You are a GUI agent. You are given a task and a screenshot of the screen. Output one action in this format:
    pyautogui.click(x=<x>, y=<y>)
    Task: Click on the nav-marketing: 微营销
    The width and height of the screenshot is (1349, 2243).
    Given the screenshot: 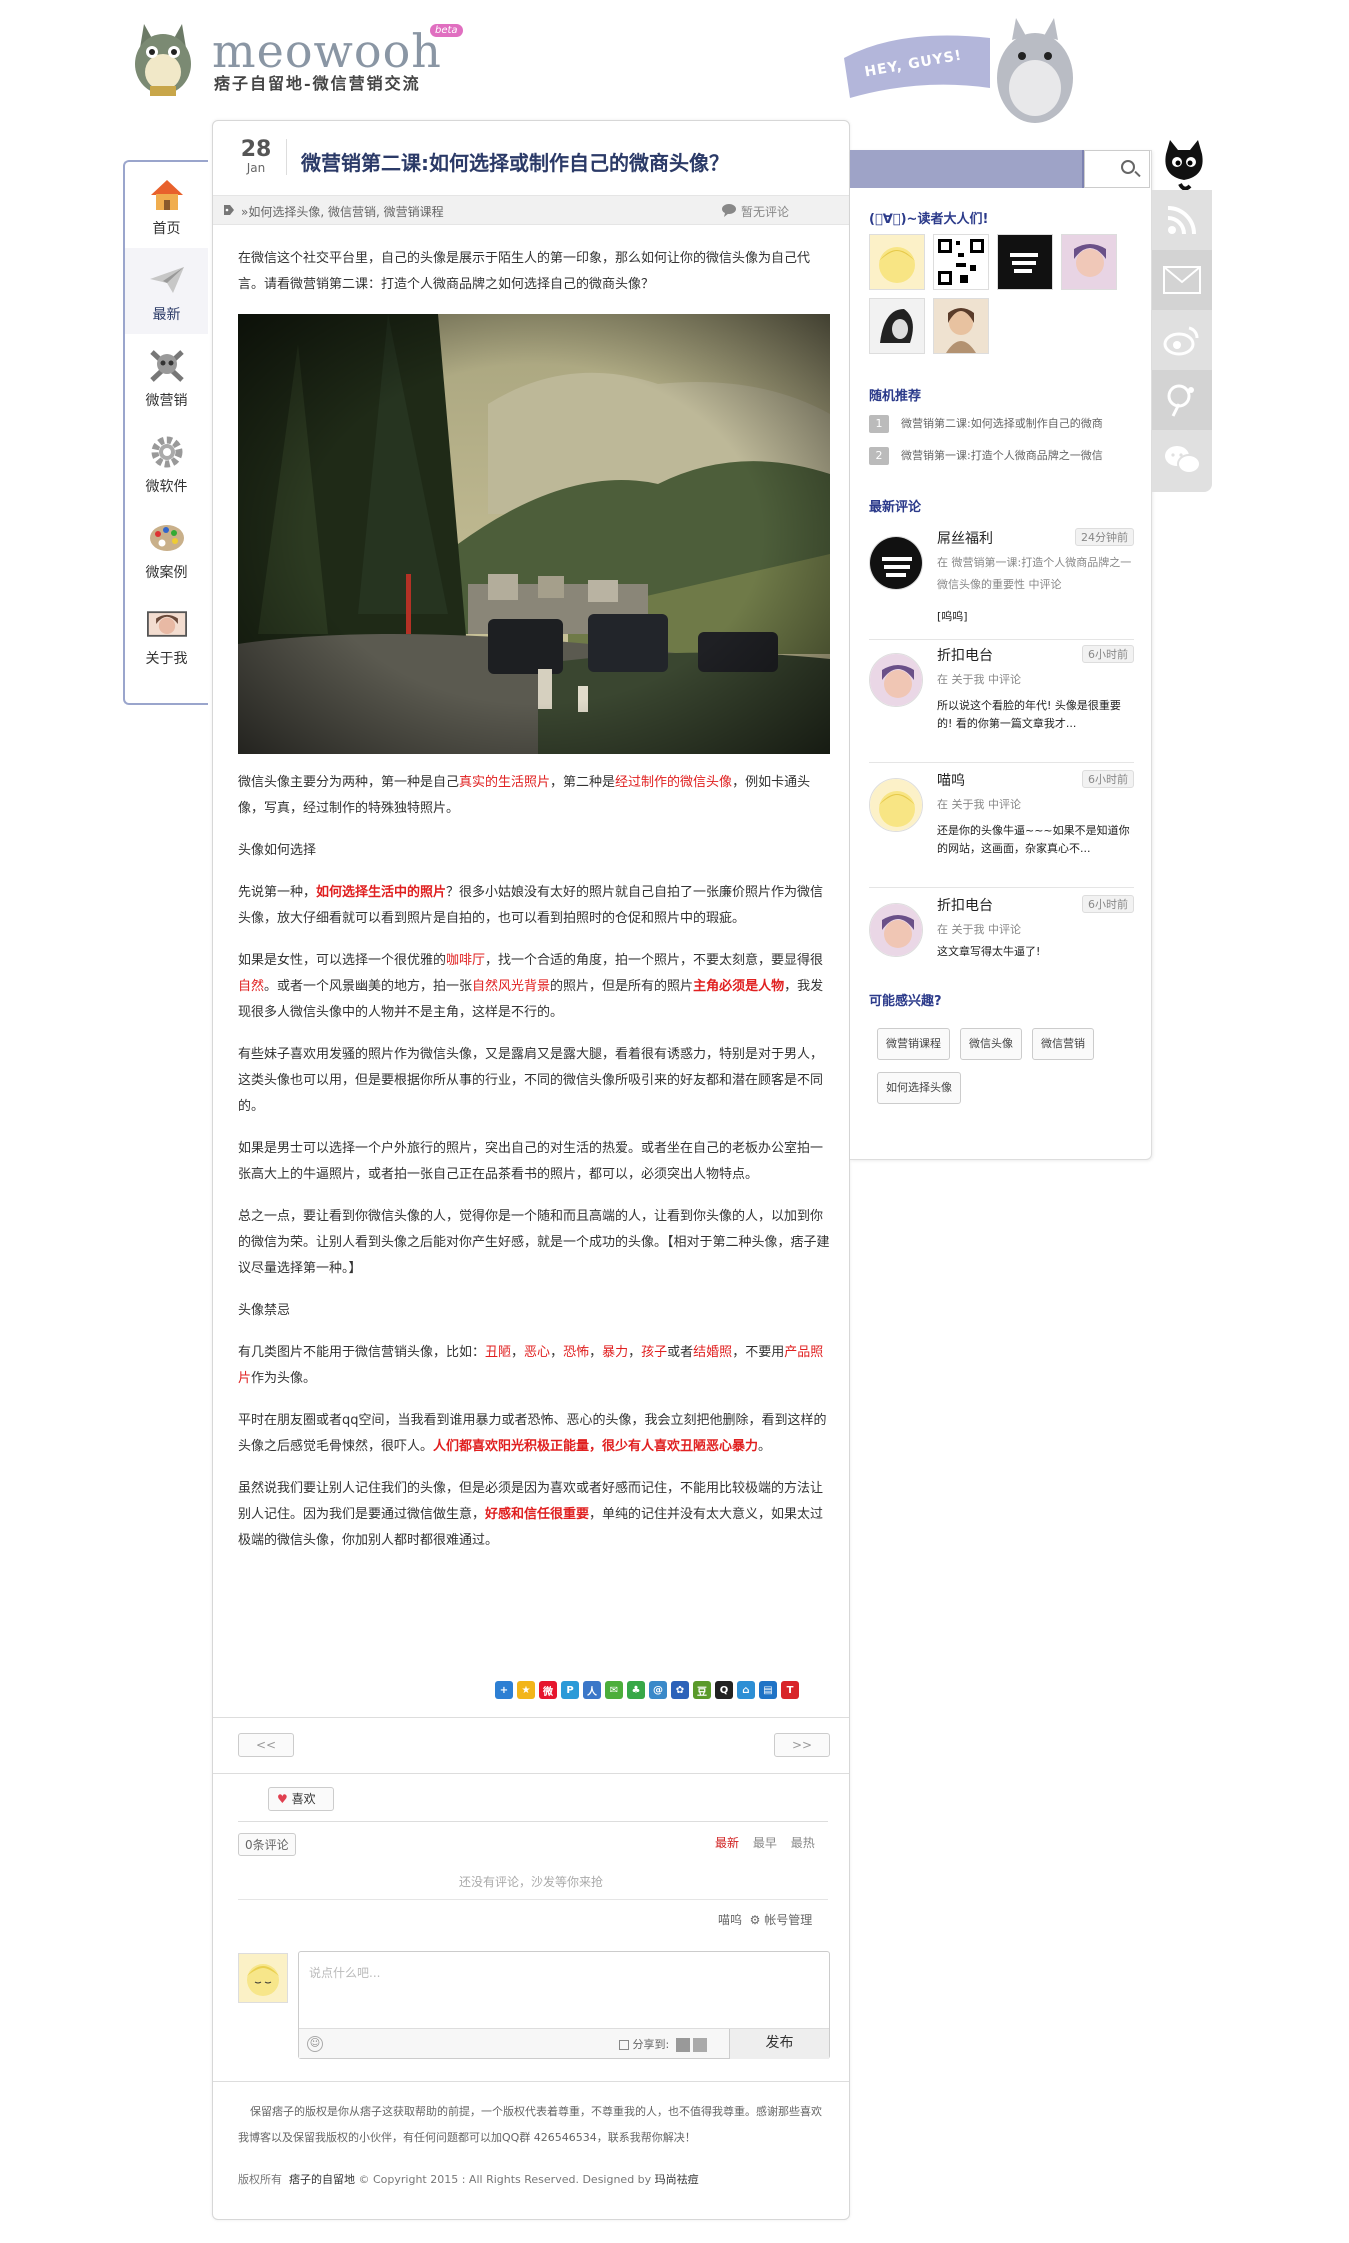 What is the action you would take?
    pyautogui.click(x=166, y=377)
    